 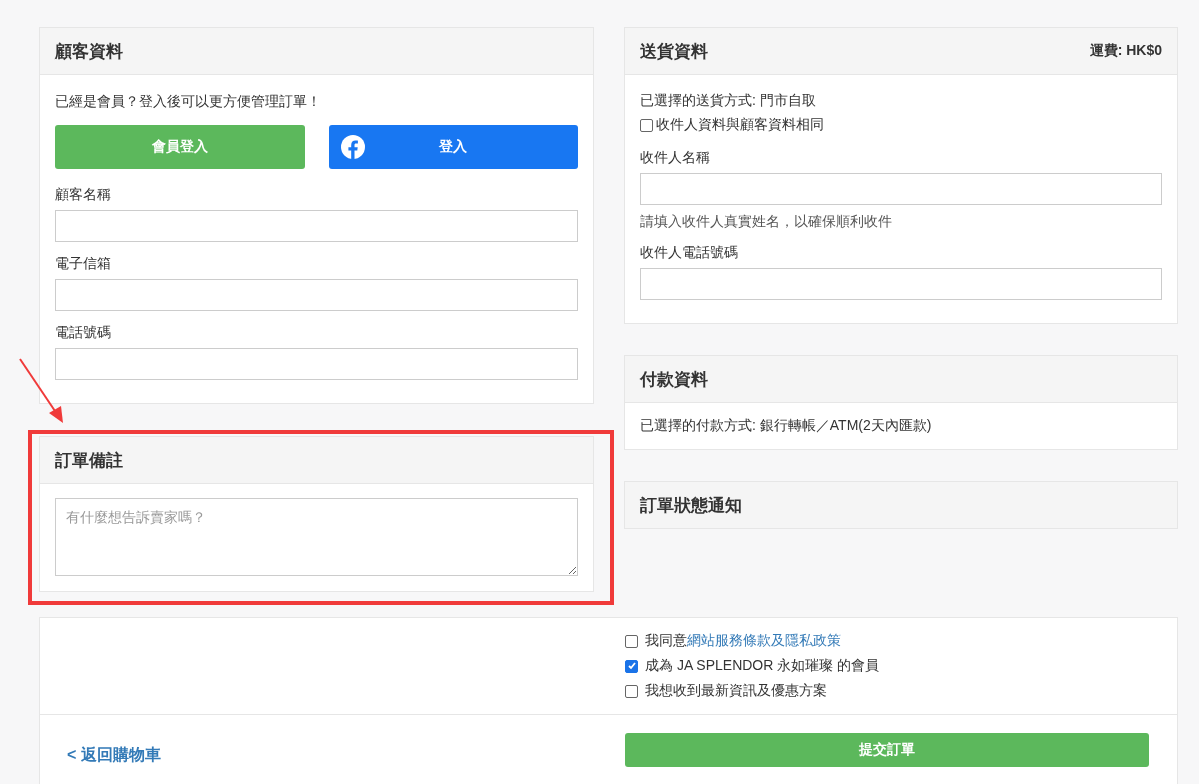 What do you see at coordinates (740, 125) in the screenshot?
I see `checkbox-label: 收件人資料與顧客資料相同` at bounding box center [740, 125].